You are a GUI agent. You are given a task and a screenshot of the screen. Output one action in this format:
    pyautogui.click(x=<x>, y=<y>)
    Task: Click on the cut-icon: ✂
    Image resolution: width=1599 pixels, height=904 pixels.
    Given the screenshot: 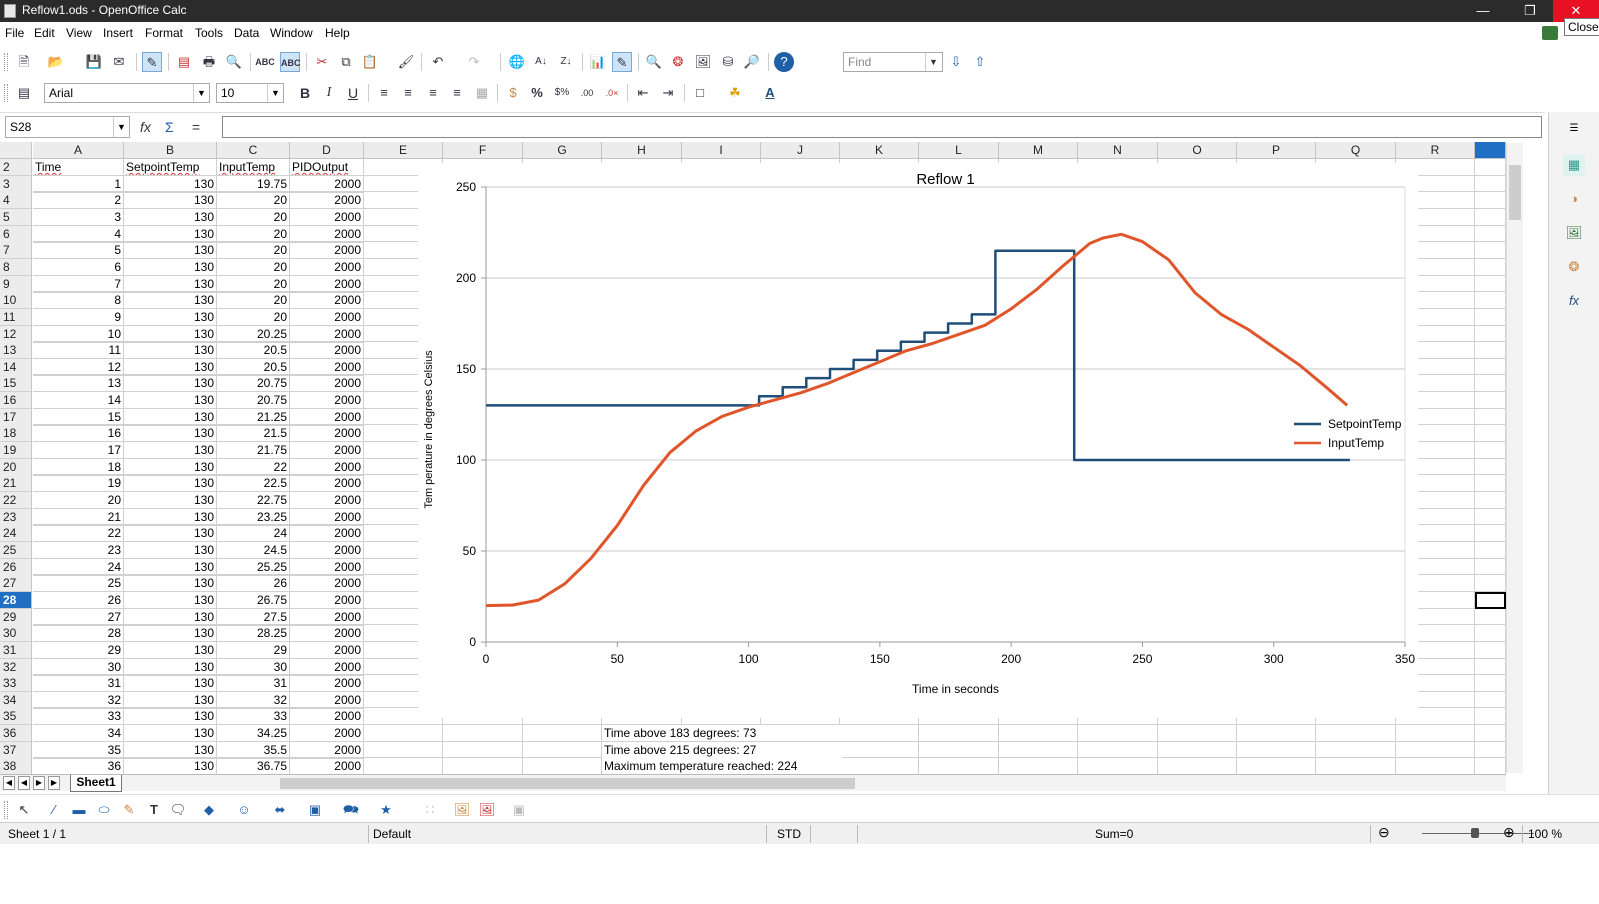 What is the action you would take?
    pyautogui.click(x=322, y=62)
    